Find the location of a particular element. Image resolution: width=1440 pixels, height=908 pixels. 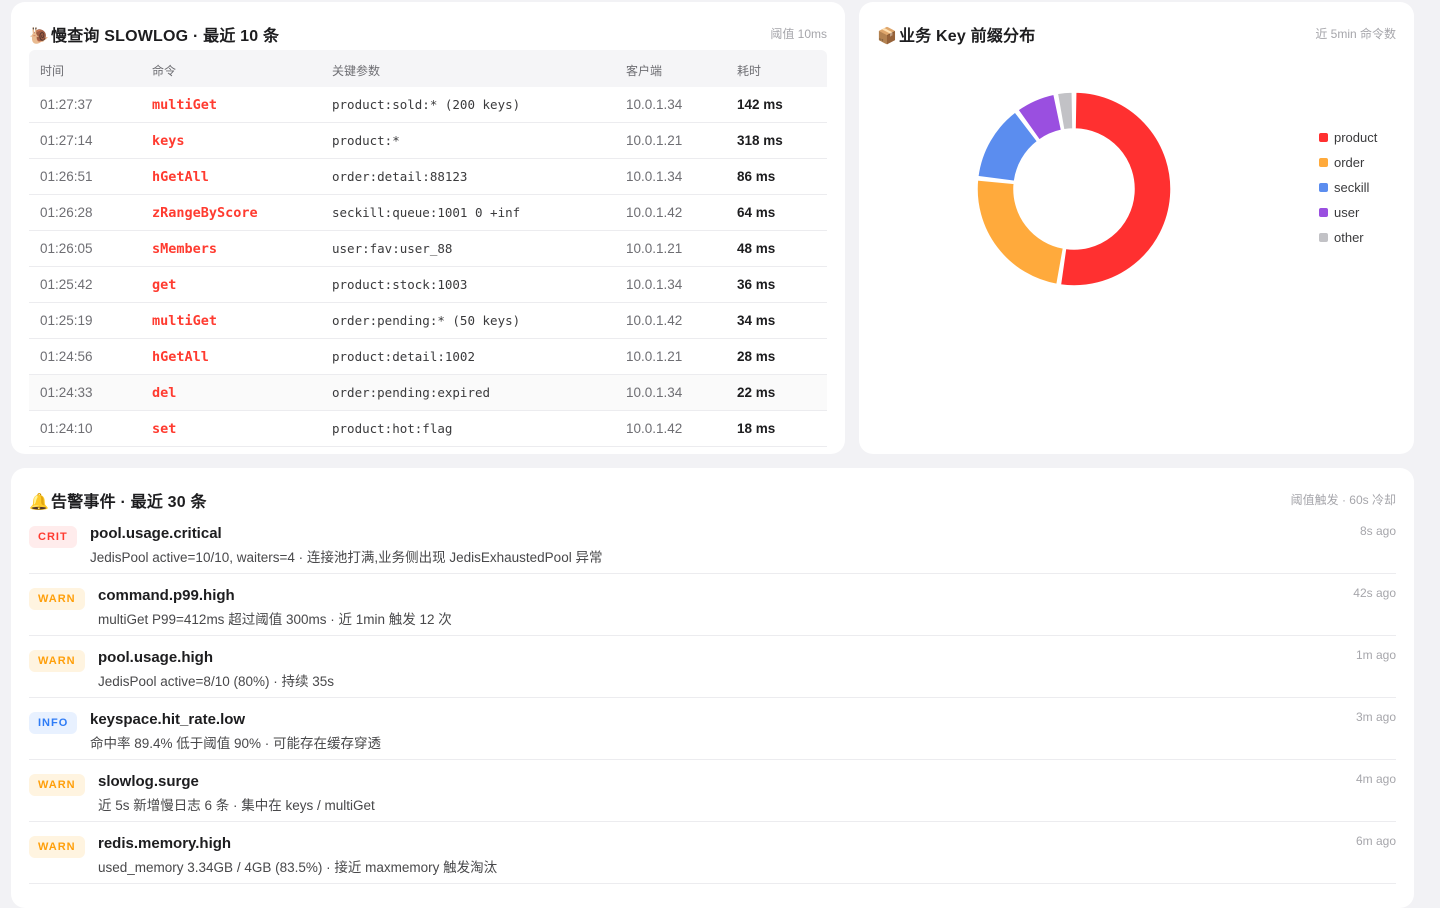

snail-icon: 🐌 is located at coordinates (39, 36).